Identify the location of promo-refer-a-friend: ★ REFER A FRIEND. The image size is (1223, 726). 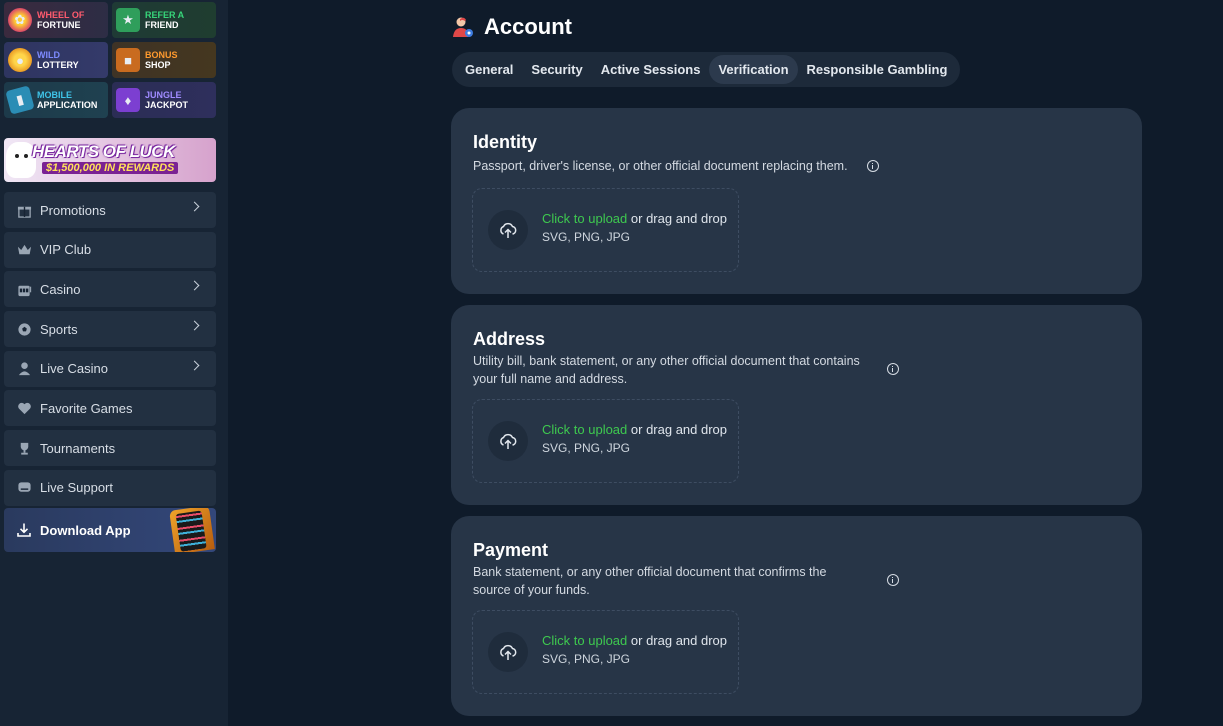
(164, 20).